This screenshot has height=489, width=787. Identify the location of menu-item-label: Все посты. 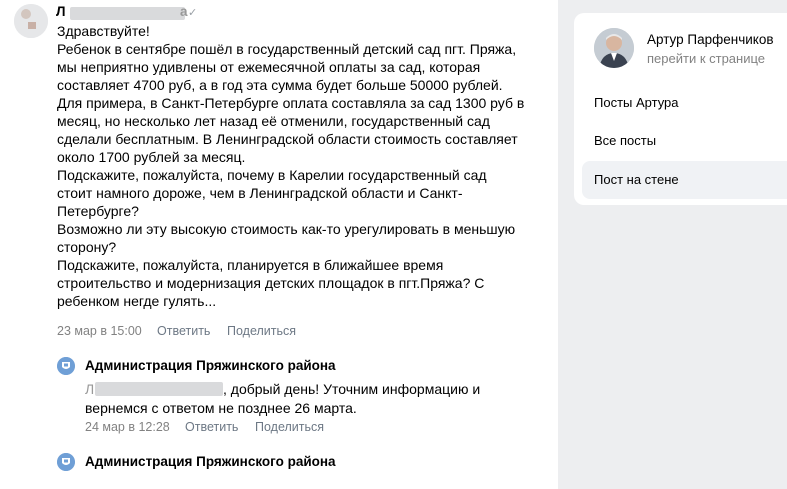
(625, 140).